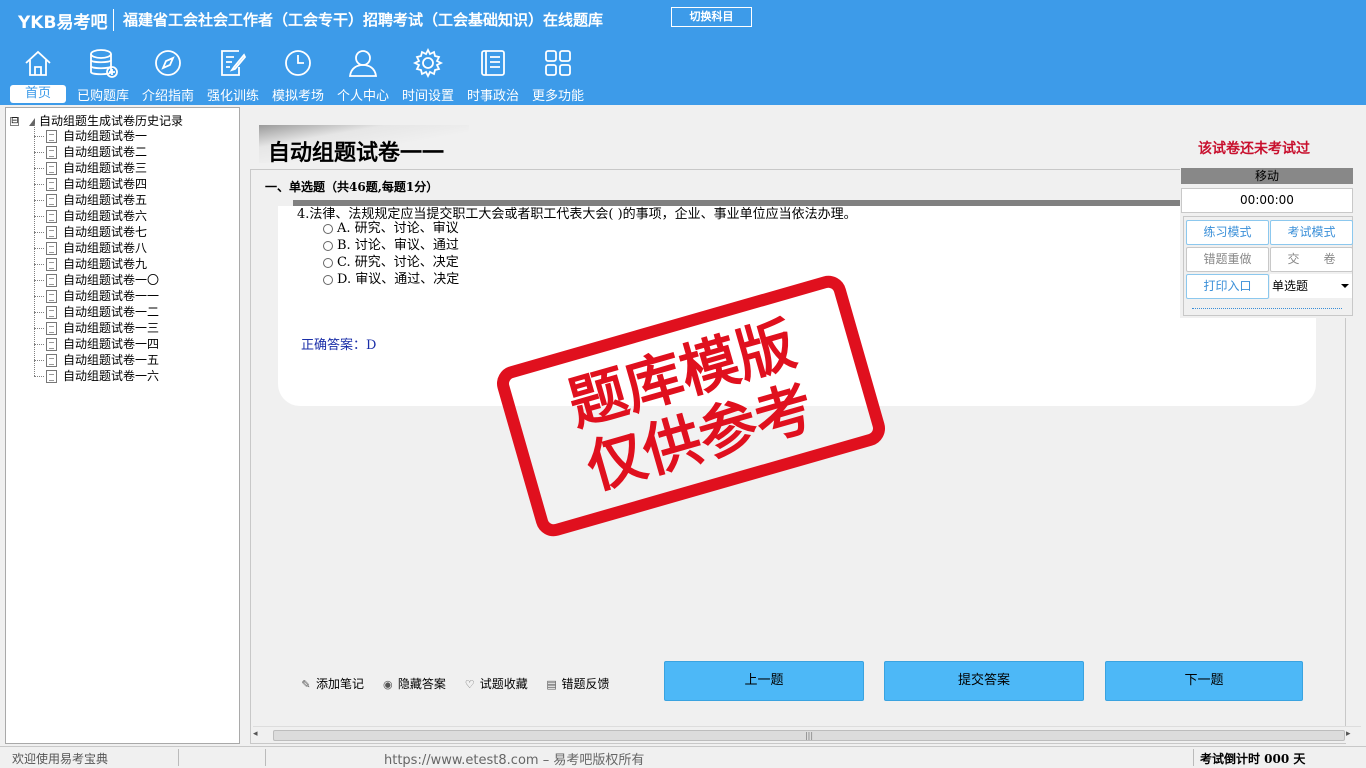  Describe the element at coordinates (1227, 259) in the screenshot. I see `redo-wrong-button: 错题重做` at that location.